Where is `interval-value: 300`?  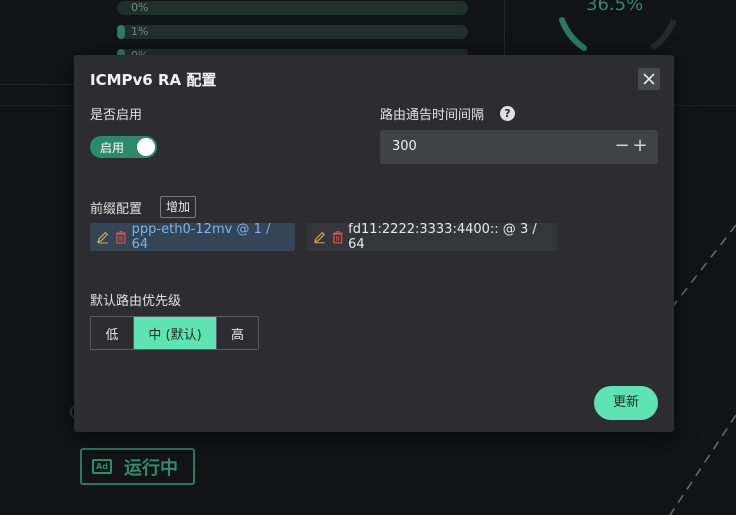 interval-value: 300 is located at coordinates (404, 146).